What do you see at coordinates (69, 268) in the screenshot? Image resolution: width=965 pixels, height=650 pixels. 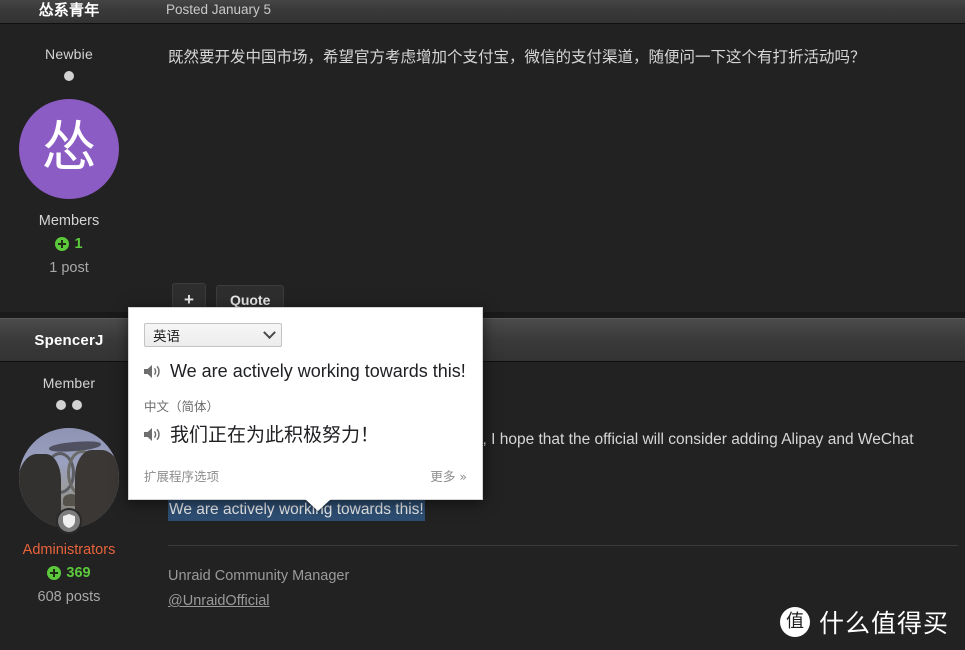 I see `user-post-count-1: 1 post` at bounding box center [69, 268].